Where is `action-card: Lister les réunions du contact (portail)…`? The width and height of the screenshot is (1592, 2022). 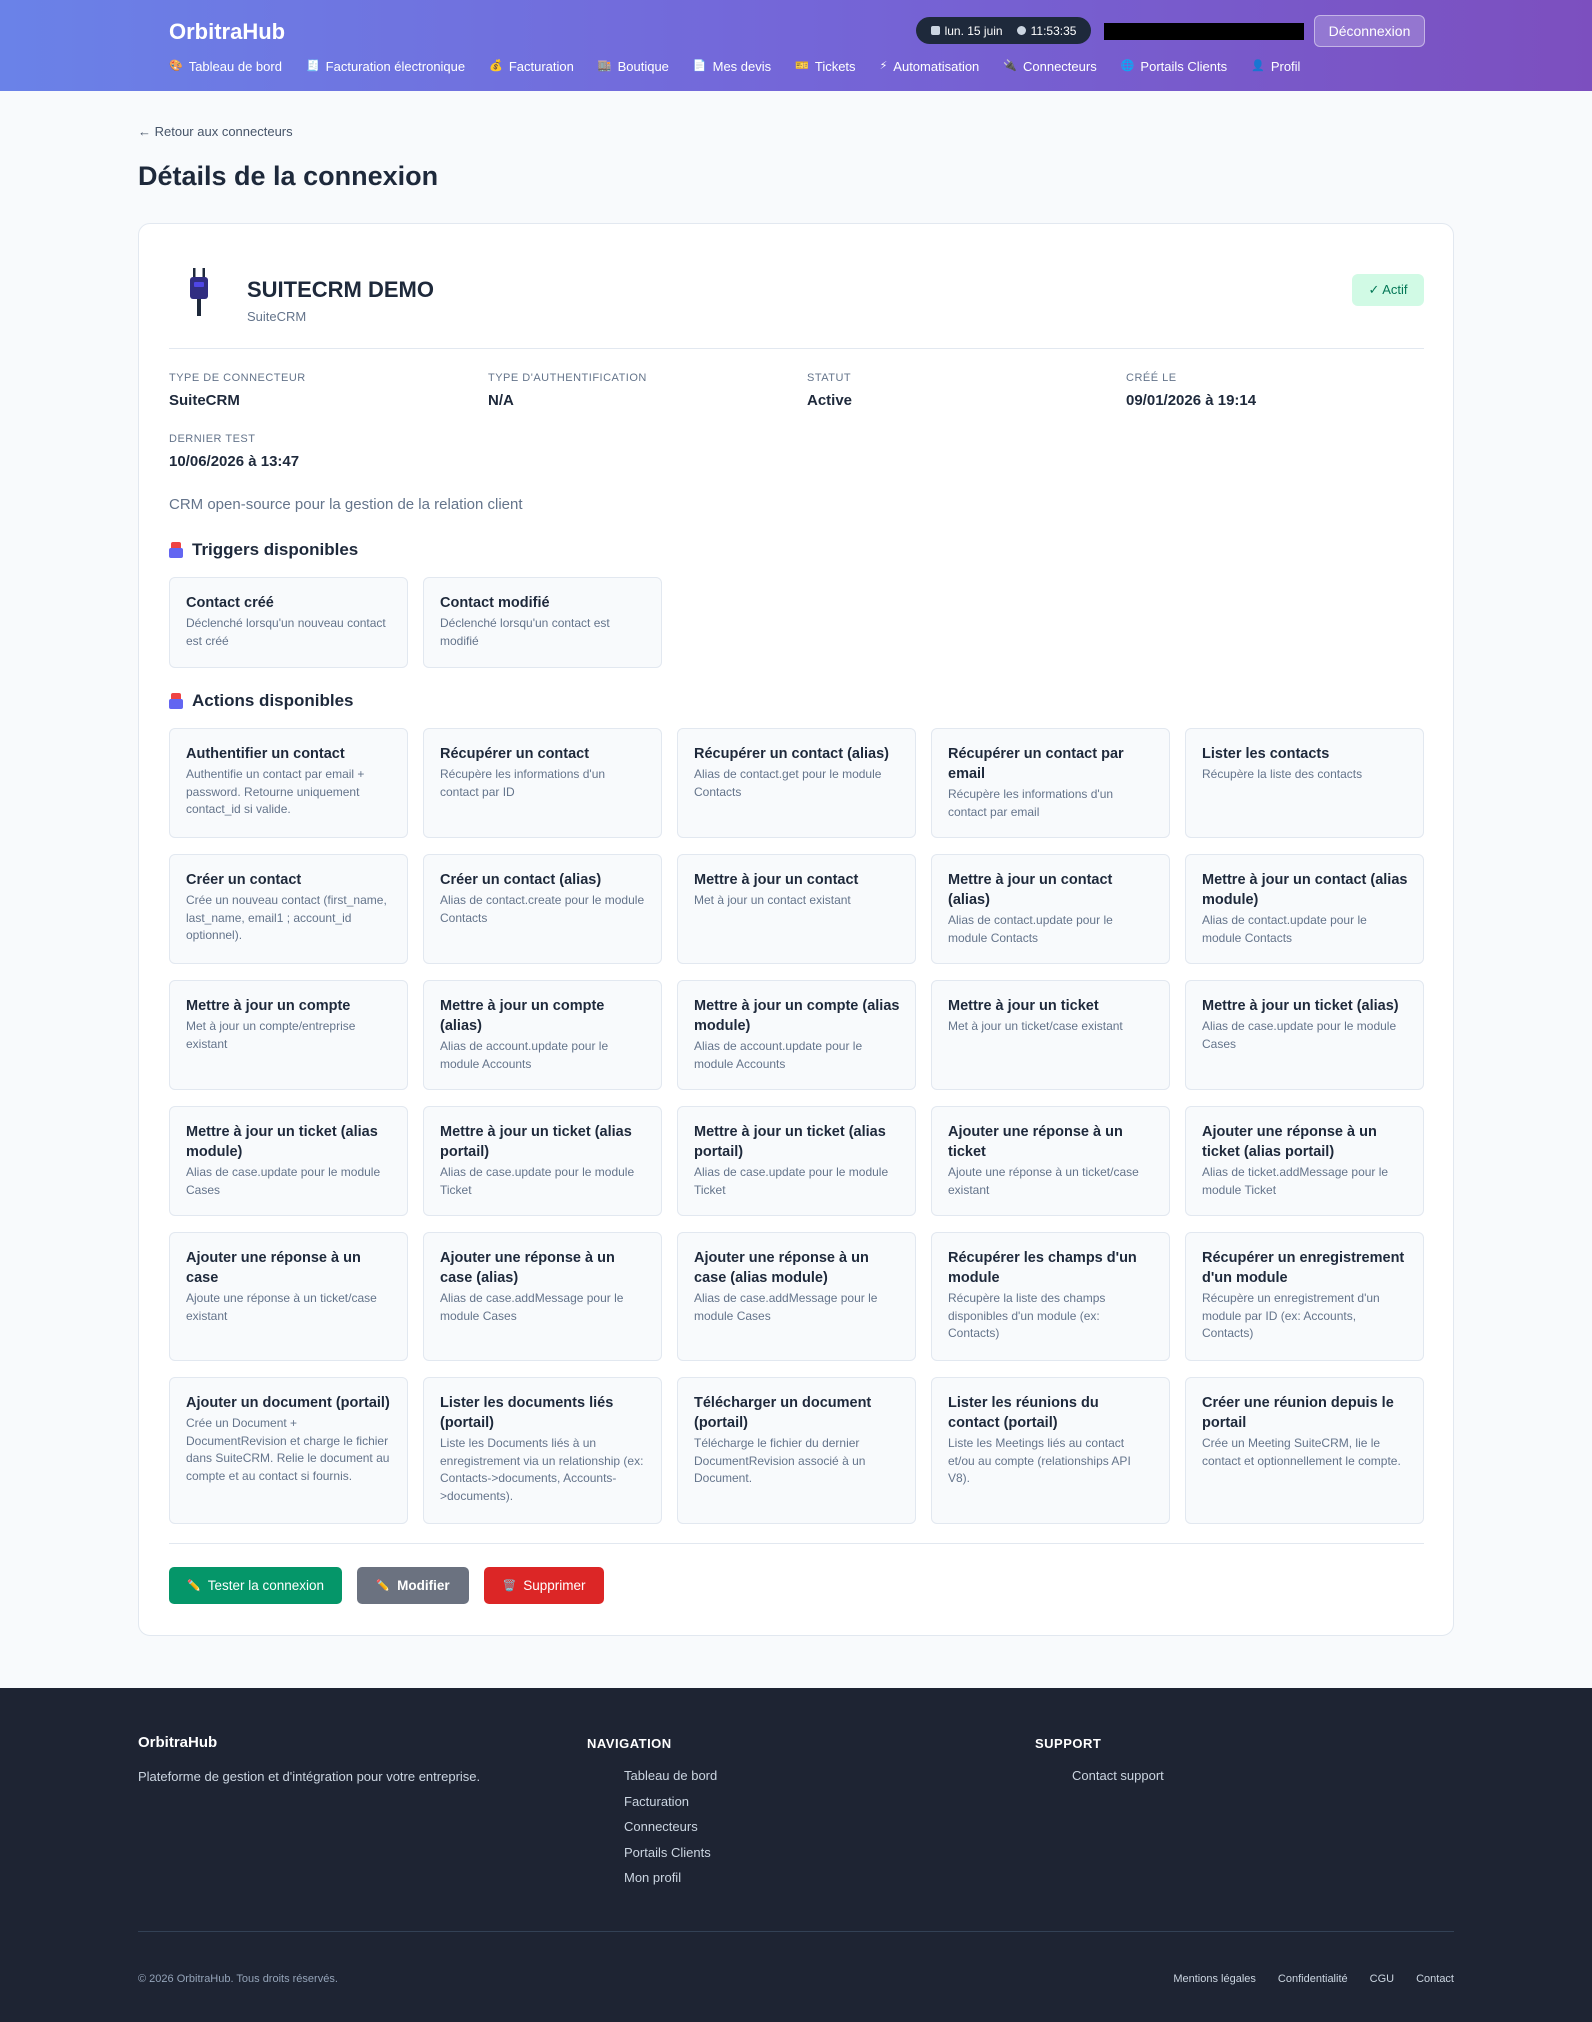
action-card: Lister les réunions du contact (portail)… is located at coordinates (1050, 1450).